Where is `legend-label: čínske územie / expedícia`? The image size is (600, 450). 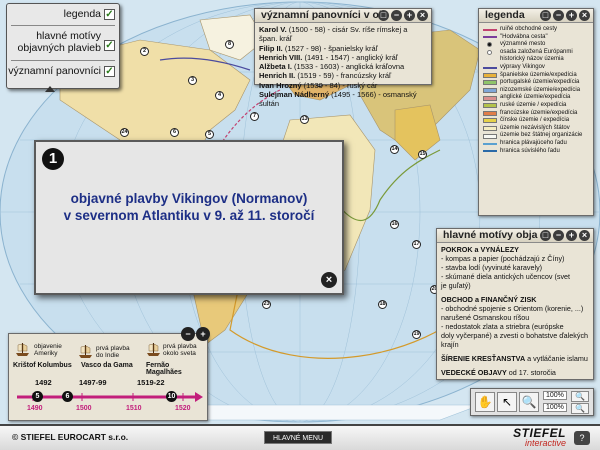 legend-label: čínske územie / expedícia is located at coordinates (535, 120).